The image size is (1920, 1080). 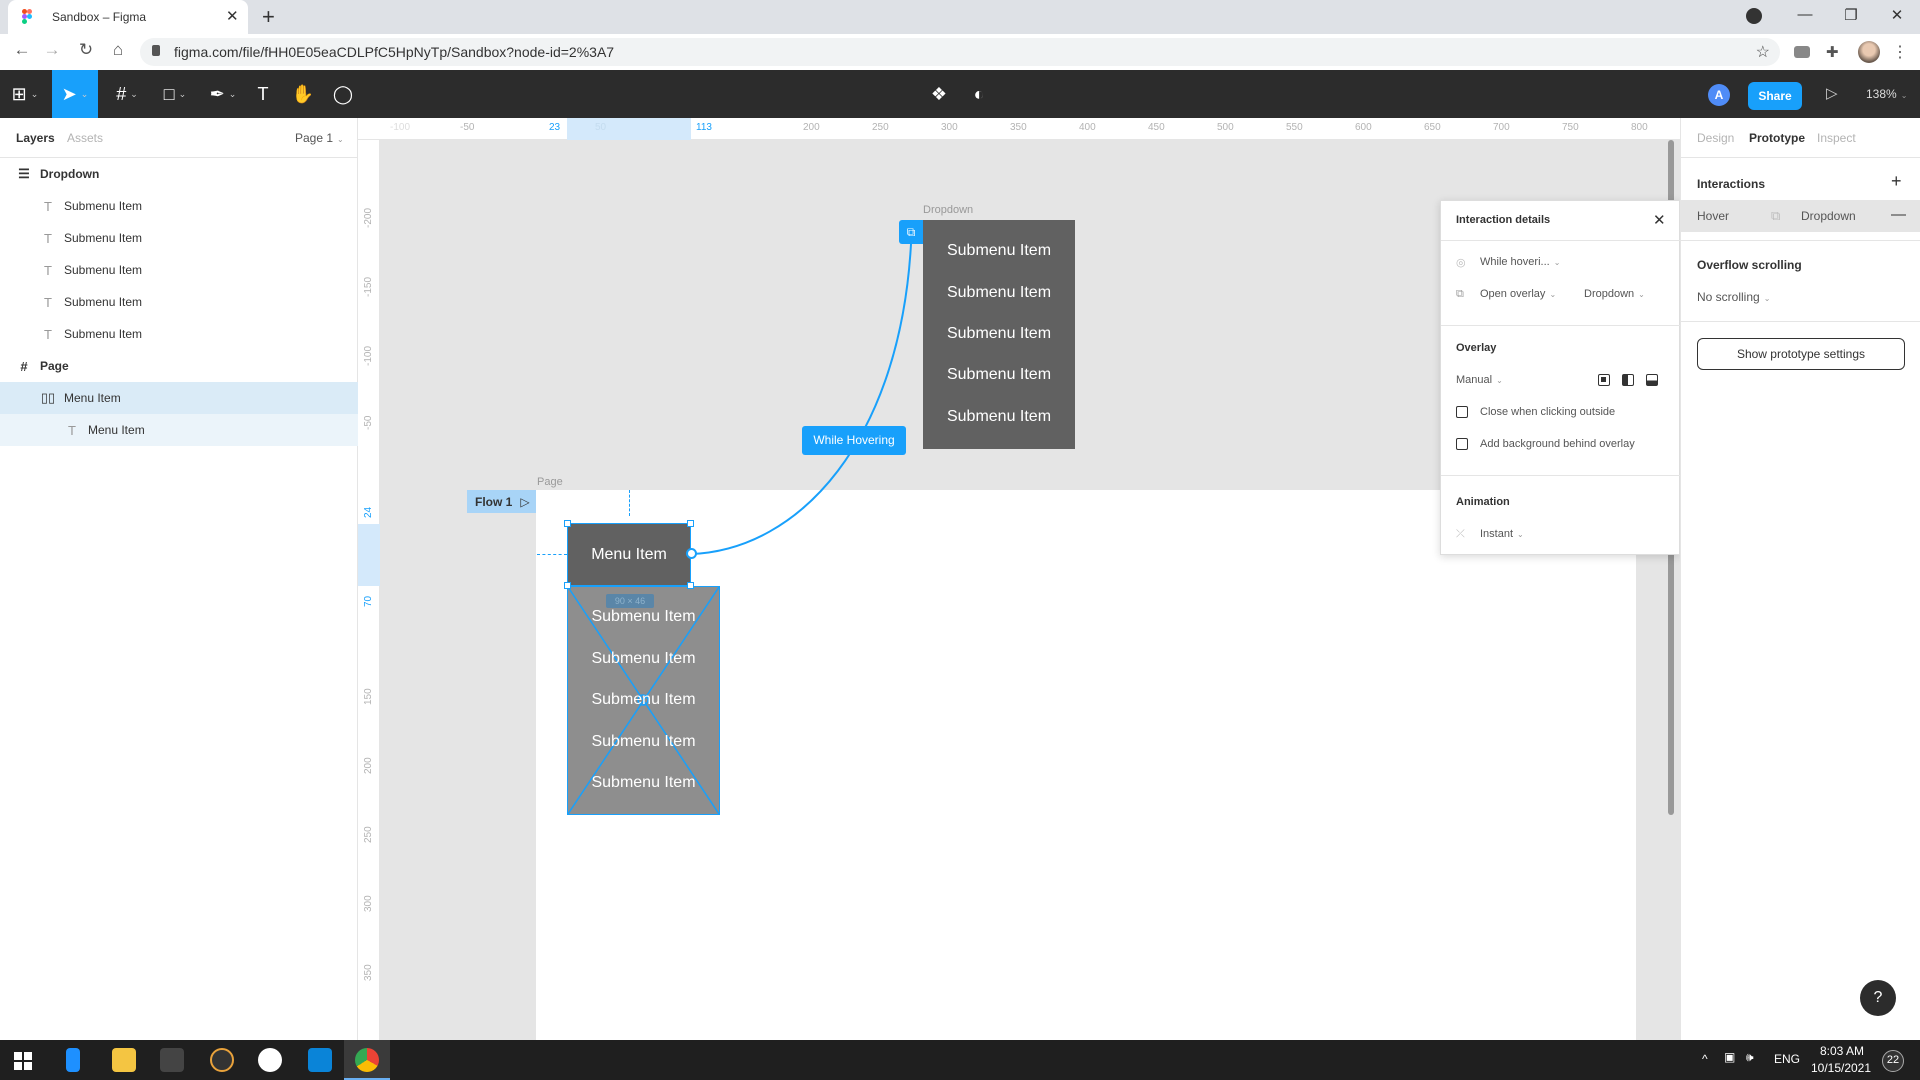 What do you see at coordinates (25, 94) in the screenshot?
I see `main-menu-button: ⊞ ⌄` at bounding box center [25, 94].